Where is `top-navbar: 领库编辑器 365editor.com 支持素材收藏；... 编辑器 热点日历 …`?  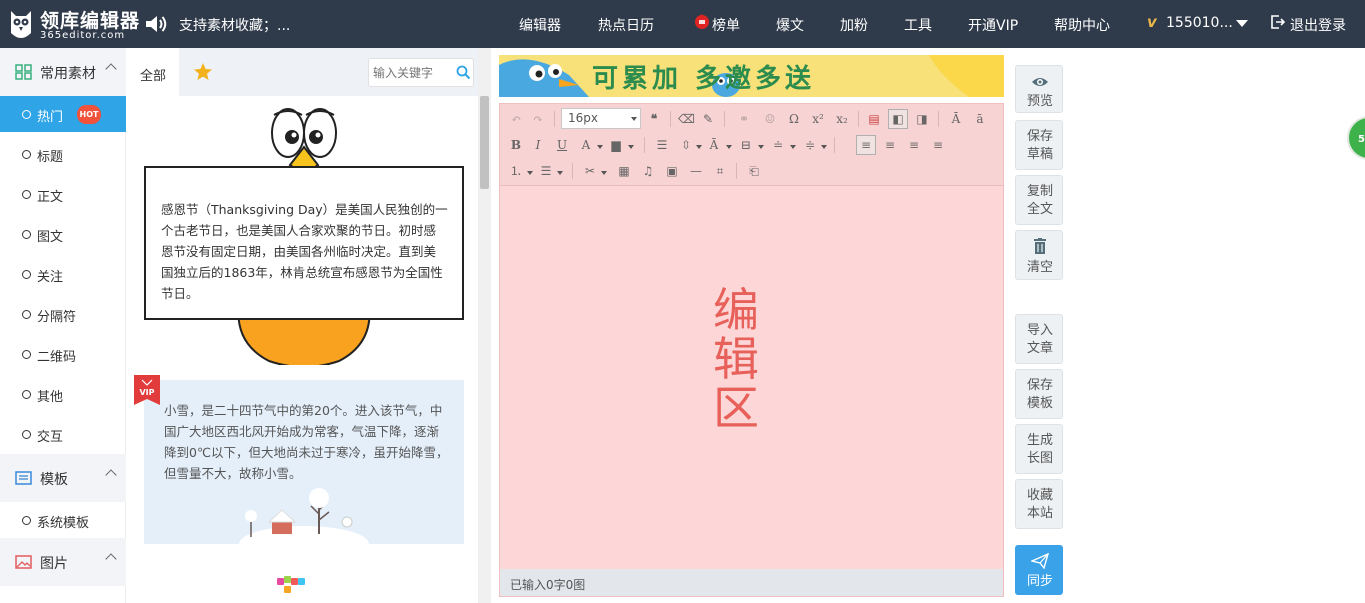
top-navbar: 领库编辑器 365editor.com 支持素材收藏；... 编辑器 热点日历 … is located at coordinates (682, 24).